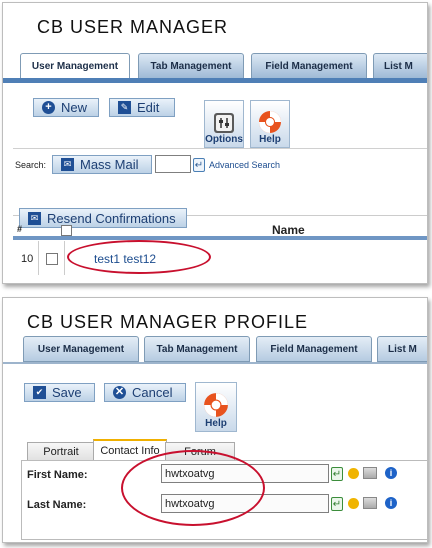 This screenshot has width=432, height=548. Describe the element at coordinates (66, 230) in the screenshot. I see `select-all-checkbox` at that location.